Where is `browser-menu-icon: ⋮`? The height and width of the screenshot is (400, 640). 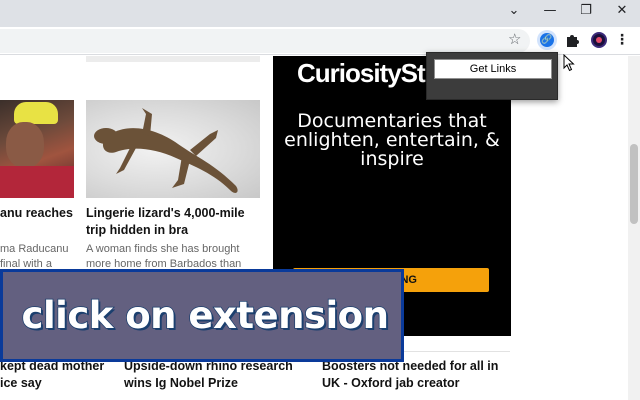 browser-menu-icon: ⋮ is located at coordinates (622, 40).